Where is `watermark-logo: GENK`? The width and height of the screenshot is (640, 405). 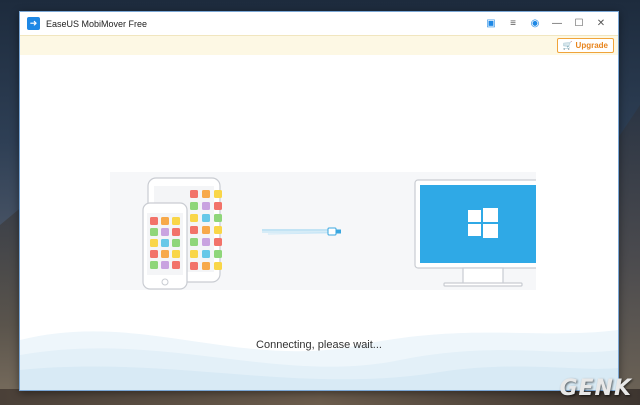
watermark-logo: GENK is located at coordinates (595, 388).